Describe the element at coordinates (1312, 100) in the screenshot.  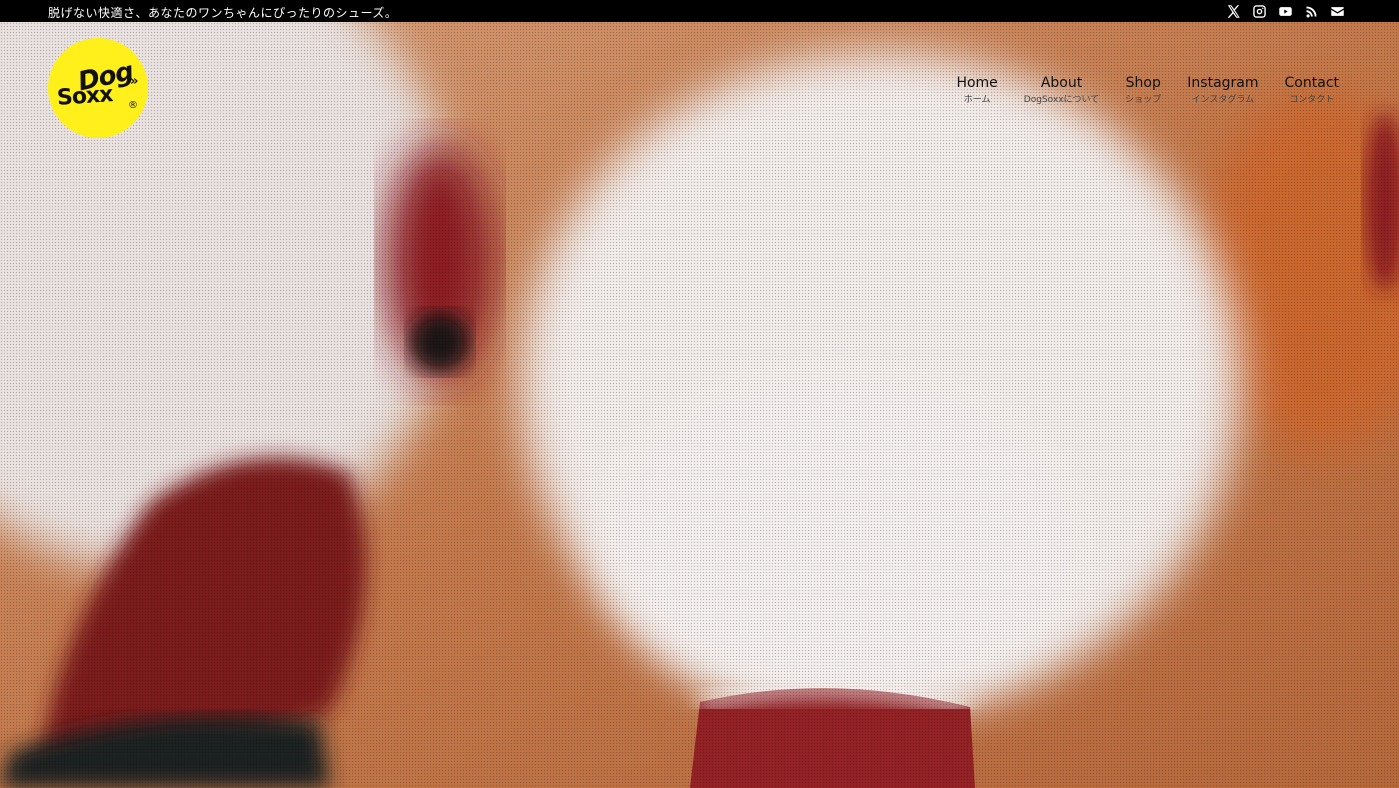
I see `nav-sublabel: コンタクト` at that location.